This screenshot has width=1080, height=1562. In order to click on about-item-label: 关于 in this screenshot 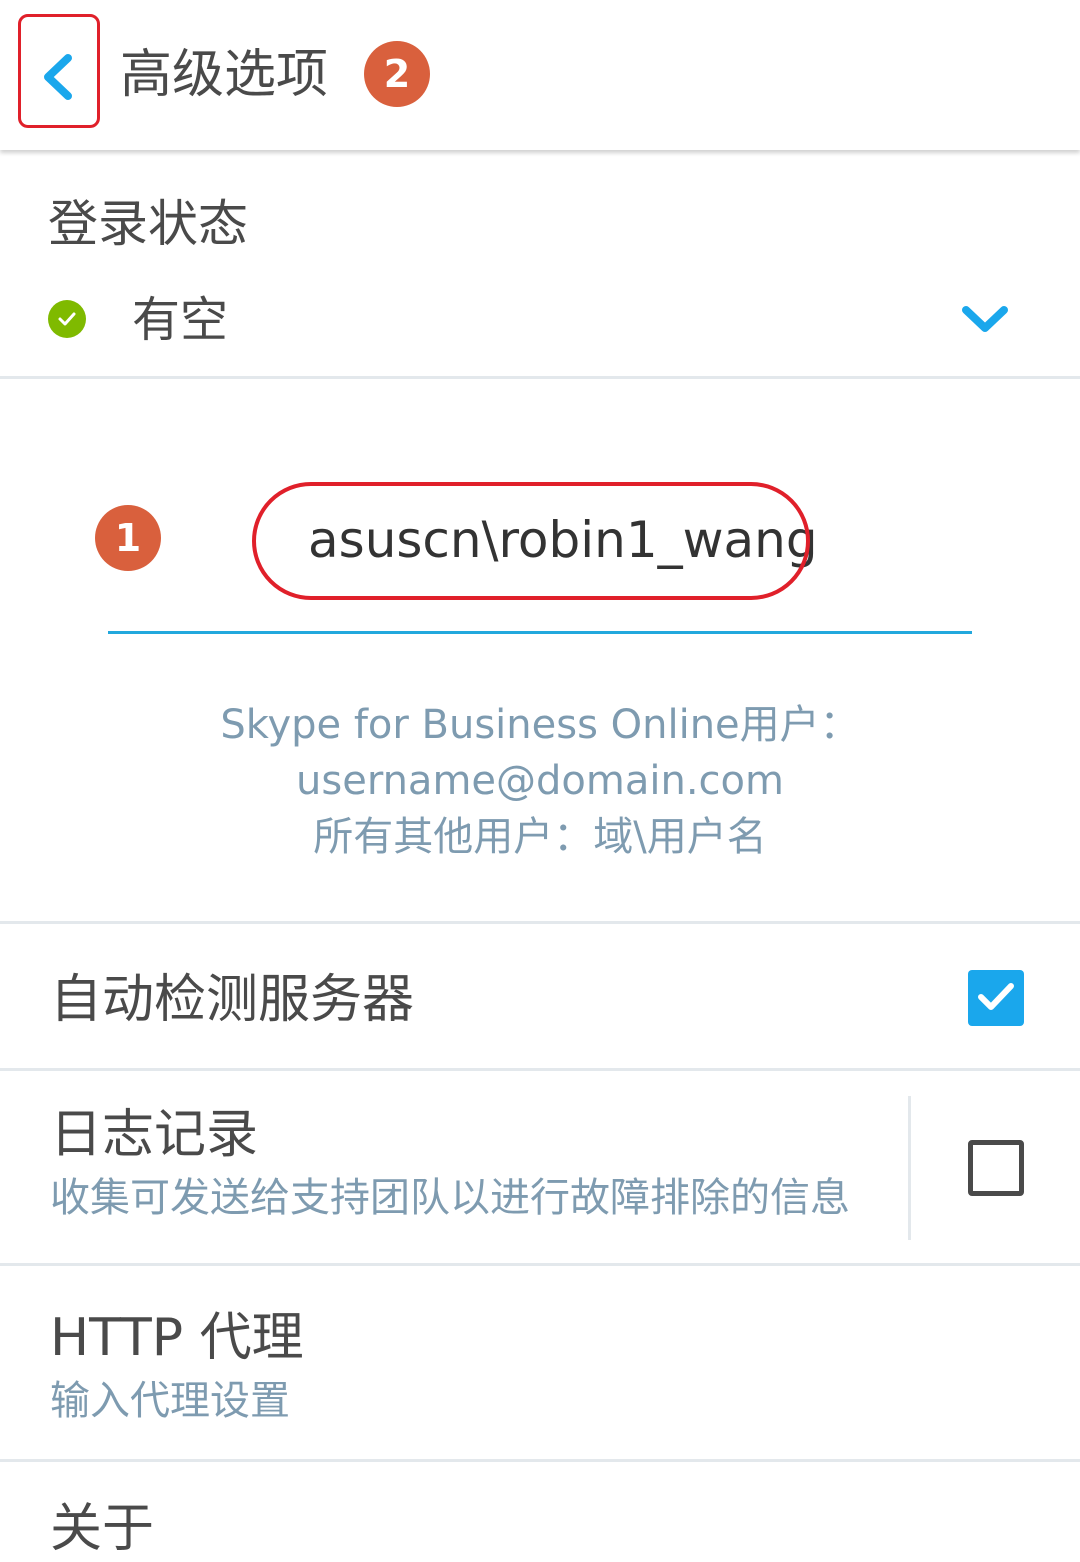, I will do `click(102, 1529)`.